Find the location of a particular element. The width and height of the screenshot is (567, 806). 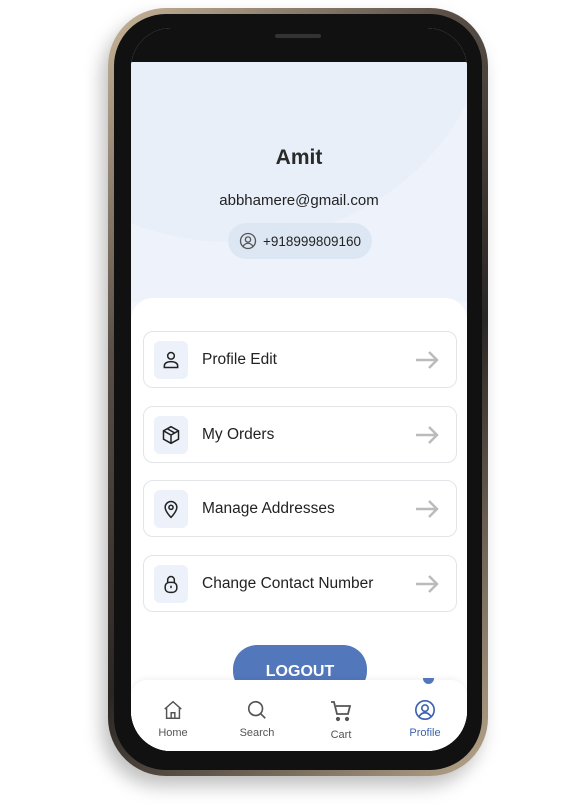

nav-home: Home is located at coordinates (173, 715).